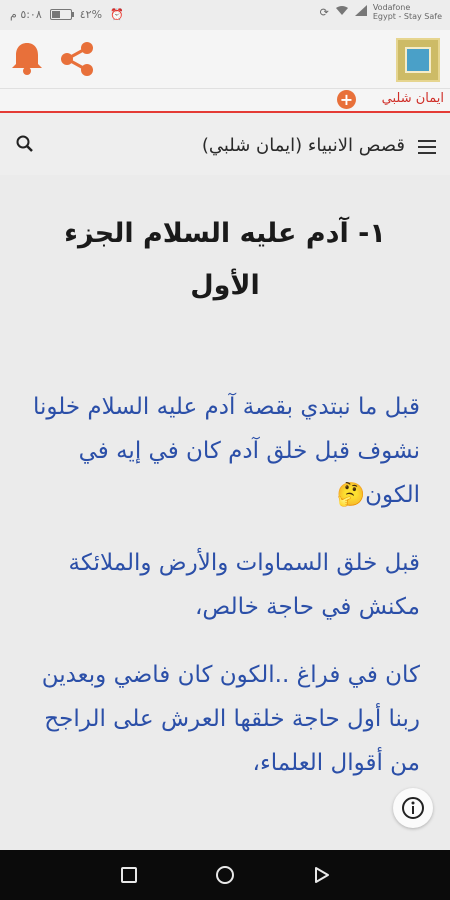  I want to click on back-icon, so click(322, 875).